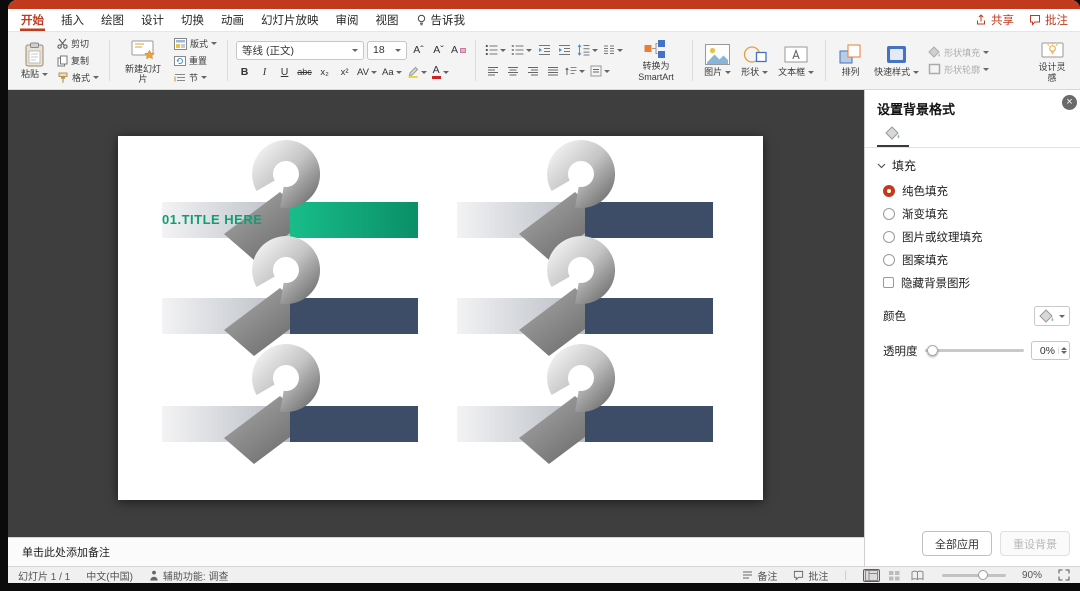 This screenshot has width=1080, height=591. I want to click on font-name-combo: 等线 (正文), so click(300, 50).